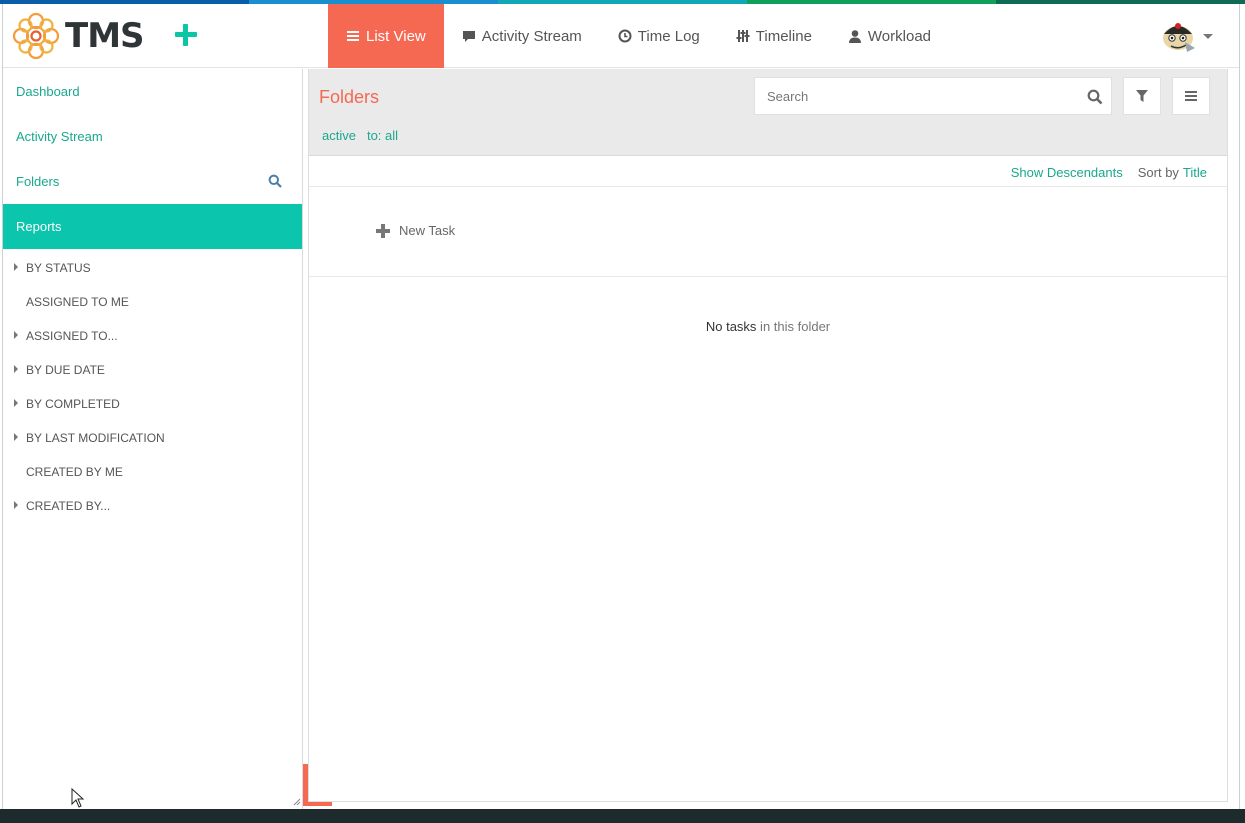  What do you see at coordinates (360, 135) in the screenshot?
I see `active-filters: active to: all` at bounding box center [360, 135].